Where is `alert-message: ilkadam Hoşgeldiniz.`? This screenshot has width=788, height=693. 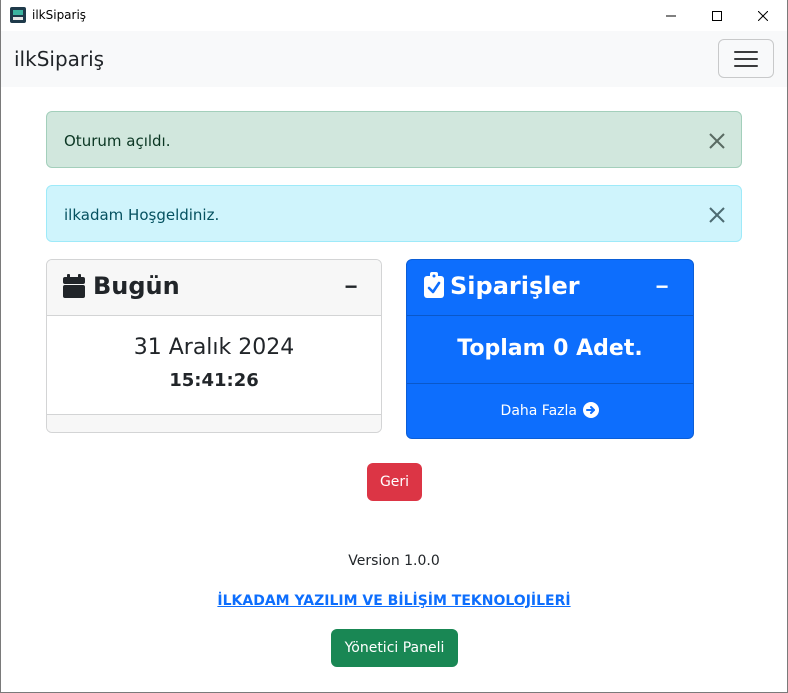
alert-message: ilkadam Hoşgeldiniz. is located at coordinates (142, 215).